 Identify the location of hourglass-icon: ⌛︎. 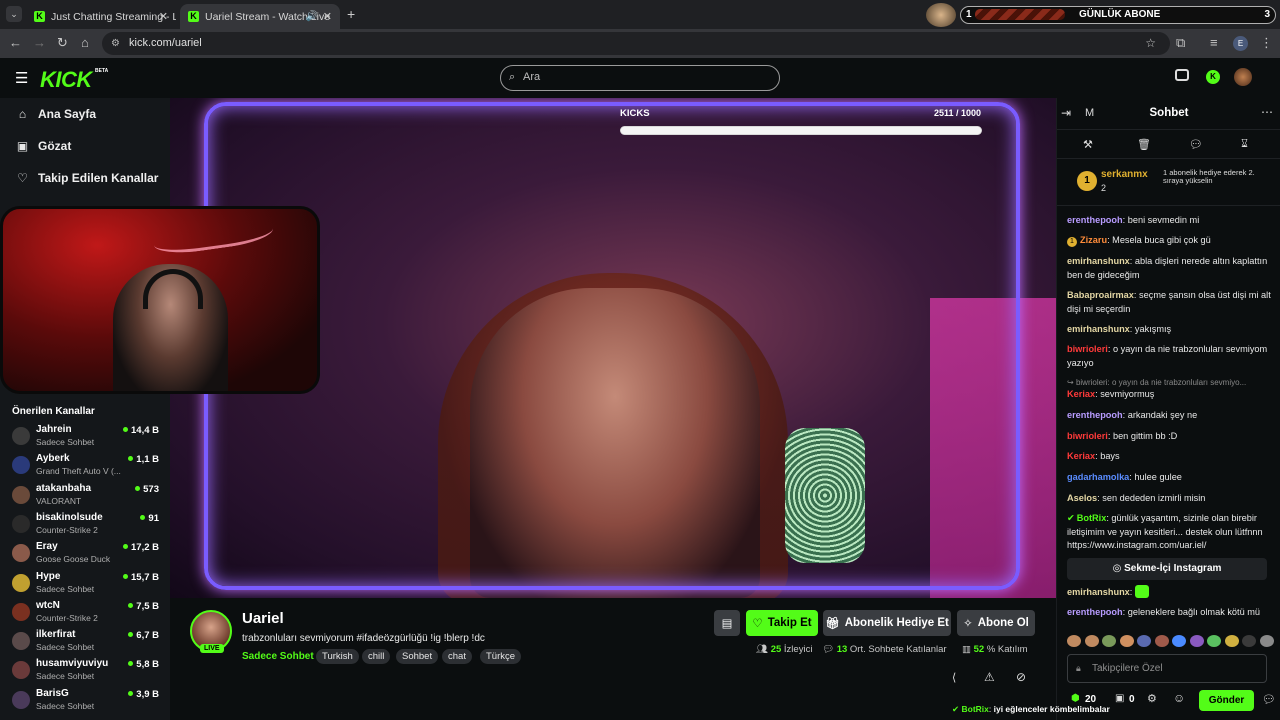
(1244, 144).